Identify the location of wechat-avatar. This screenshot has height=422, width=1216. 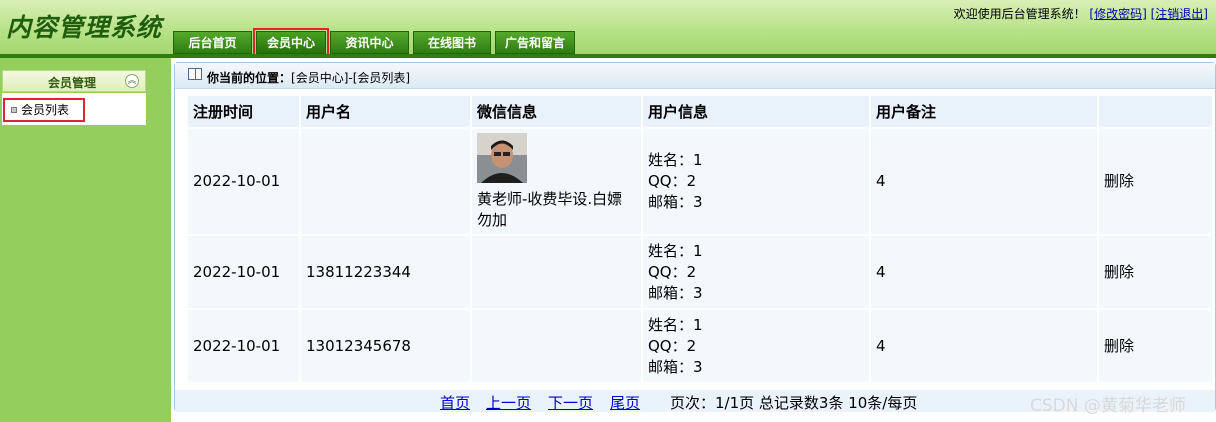
(502, 157).